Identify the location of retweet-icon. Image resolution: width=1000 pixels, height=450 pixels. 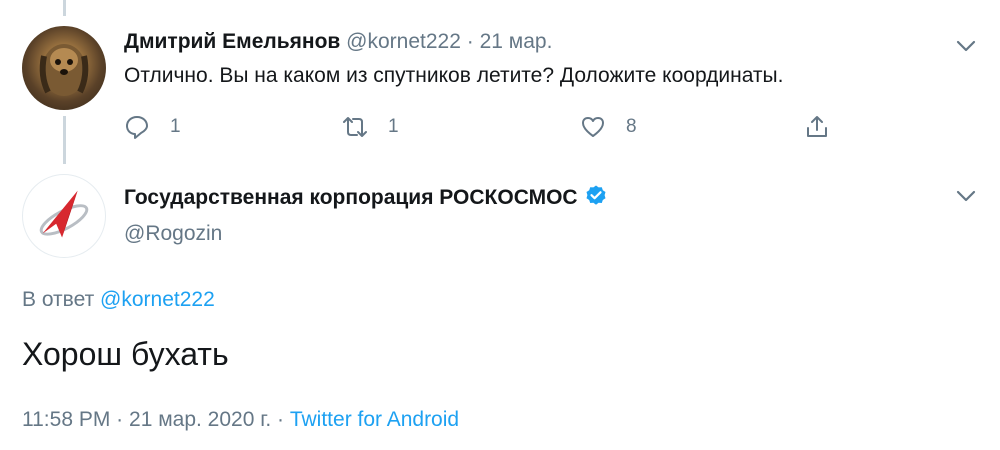
(355, 127).